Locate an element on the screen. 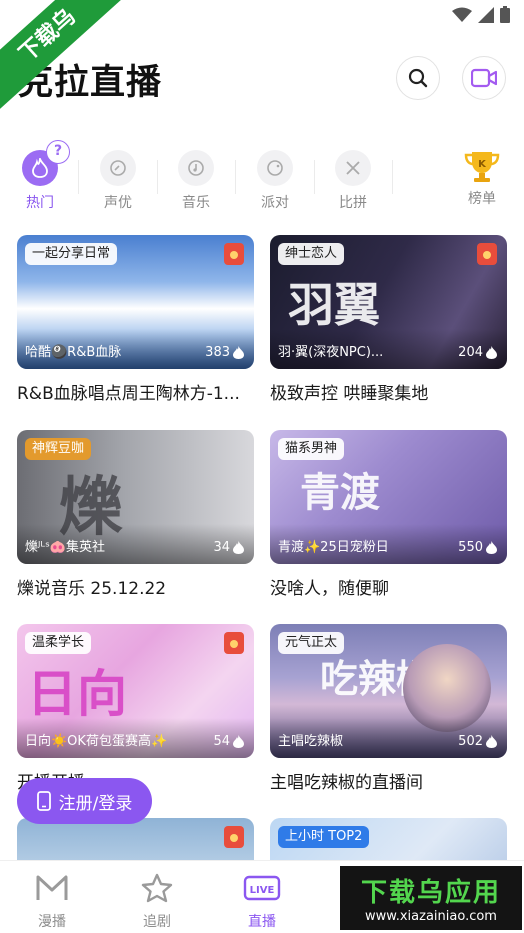 This screenshot has width=524, height=933. category-ranking: K 榜单 is located at coordinates (482, 178).